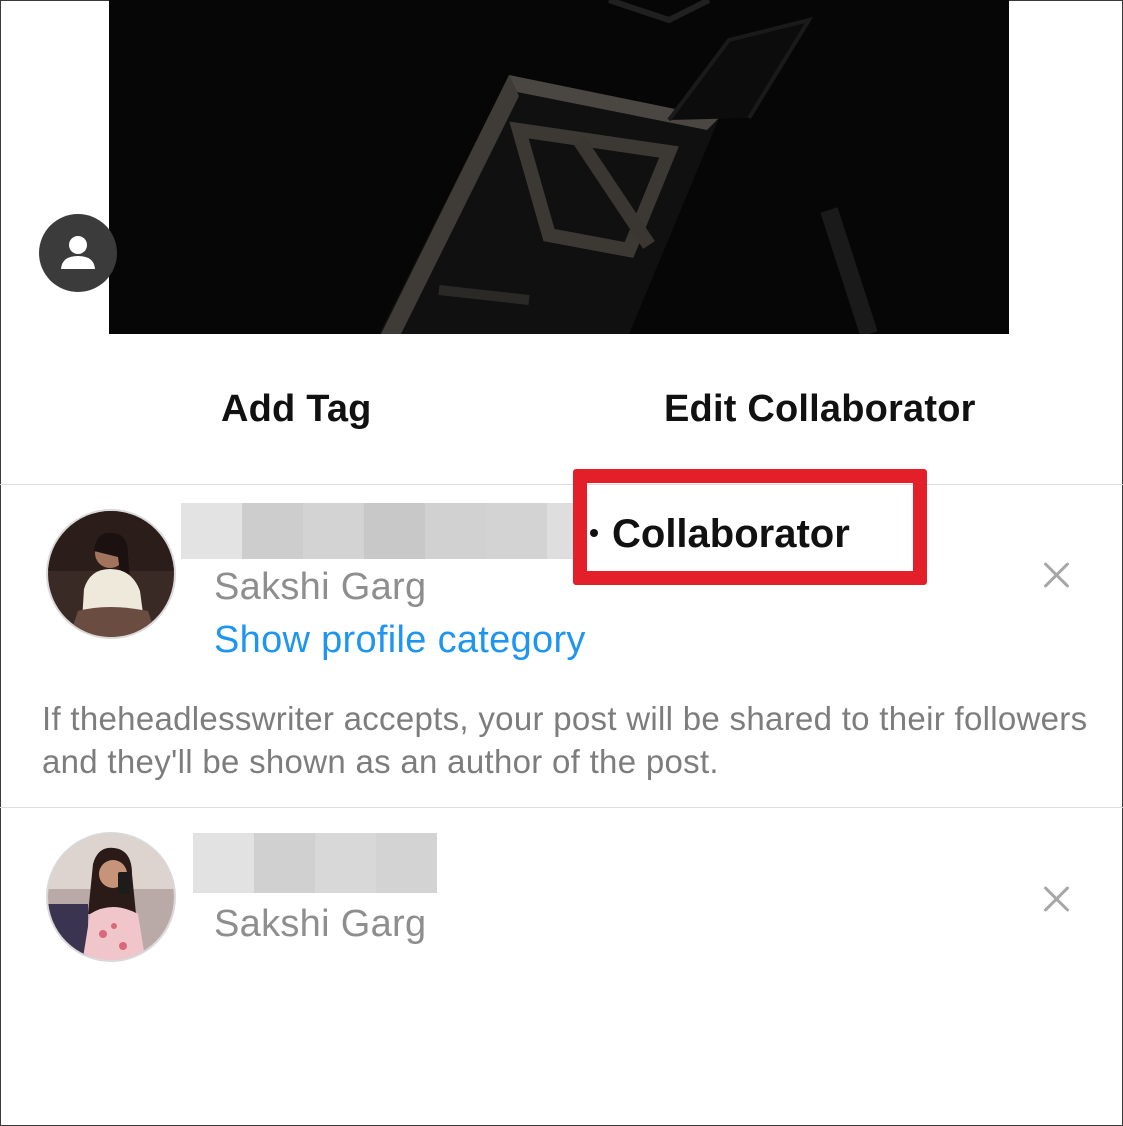 The image size is (1123, 1126). Describe the element at coordinates (750, 527) in the screenshot. I see `highlight-annotation` at that location.